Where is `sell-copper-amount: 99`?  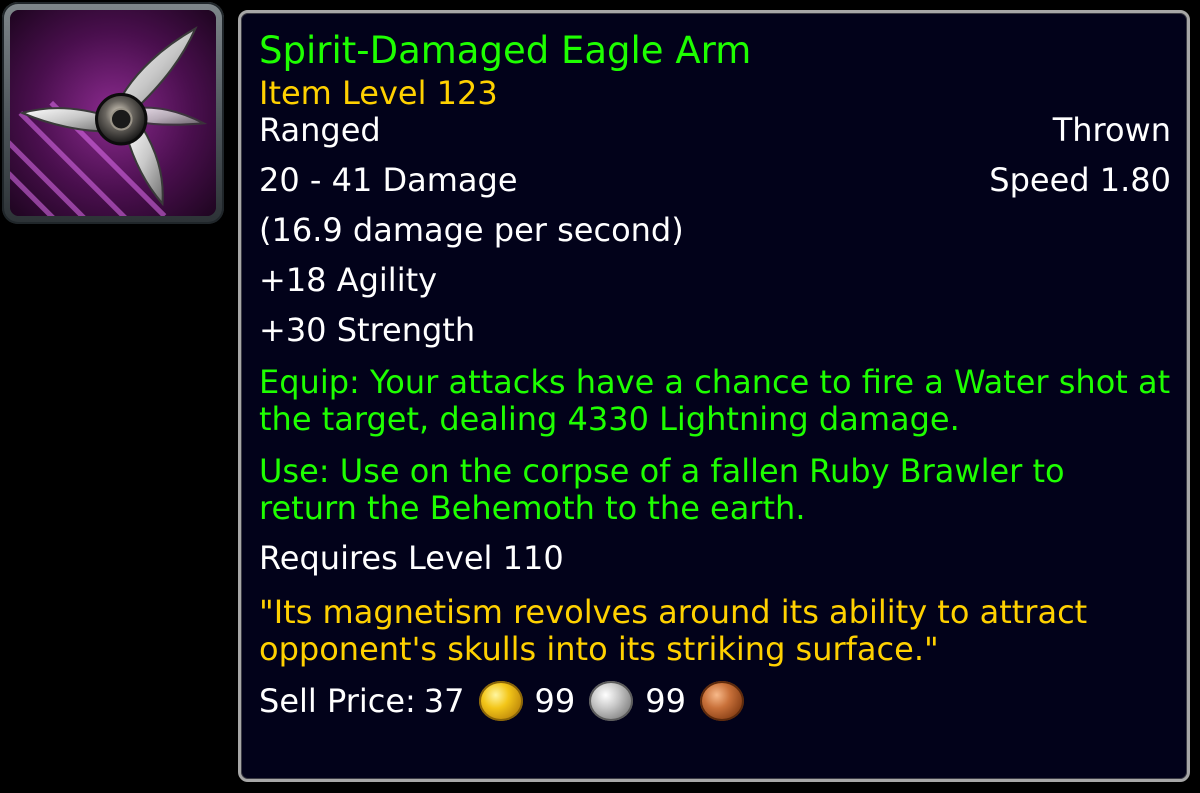
sell-copper-amount: 99 is located at coordinates (665, 700).